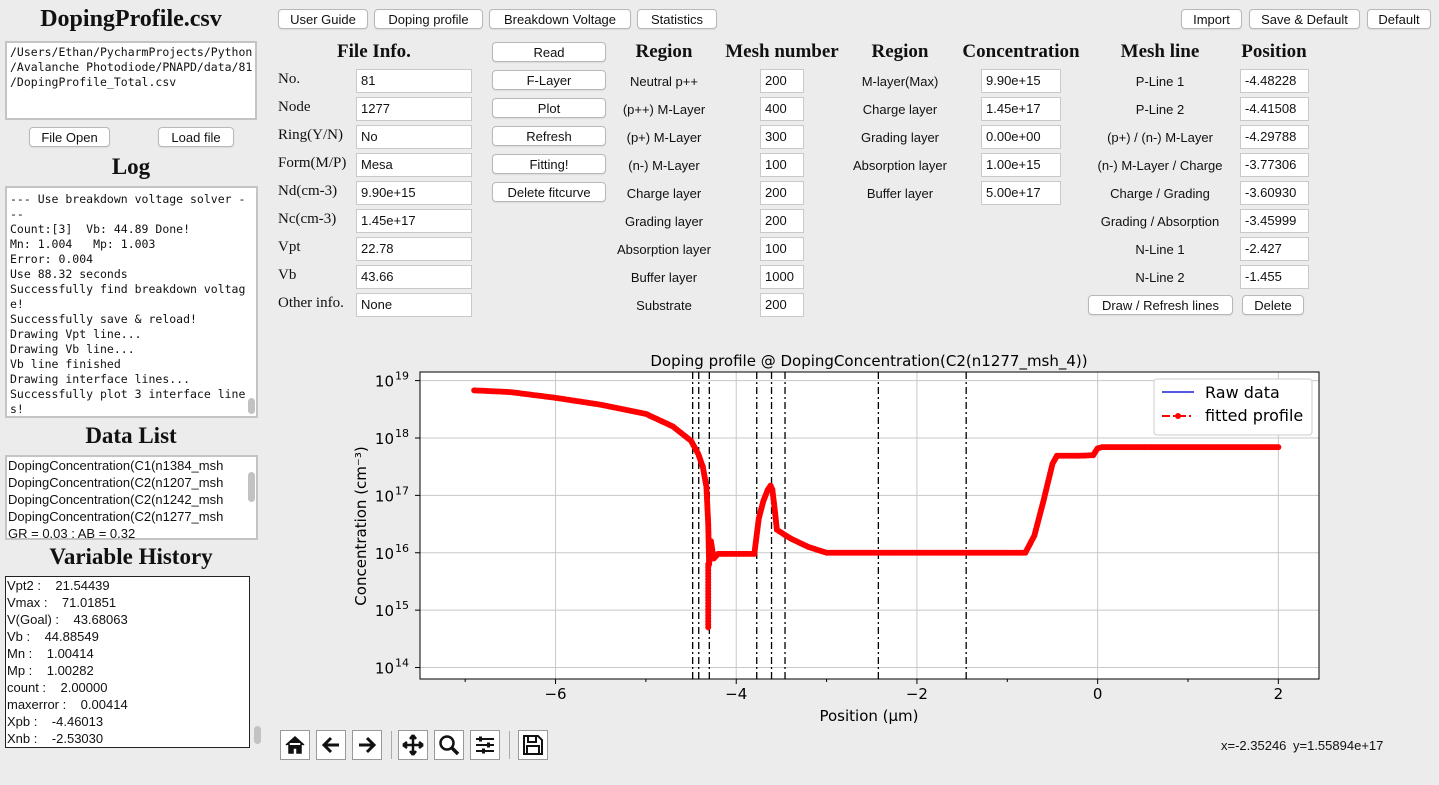 Image resolution: width=1439 pixels, height=785 pixels. Describe the element at coordinates (69, 137) in the screenshot. I see `file-open-button: File Open` at that location.